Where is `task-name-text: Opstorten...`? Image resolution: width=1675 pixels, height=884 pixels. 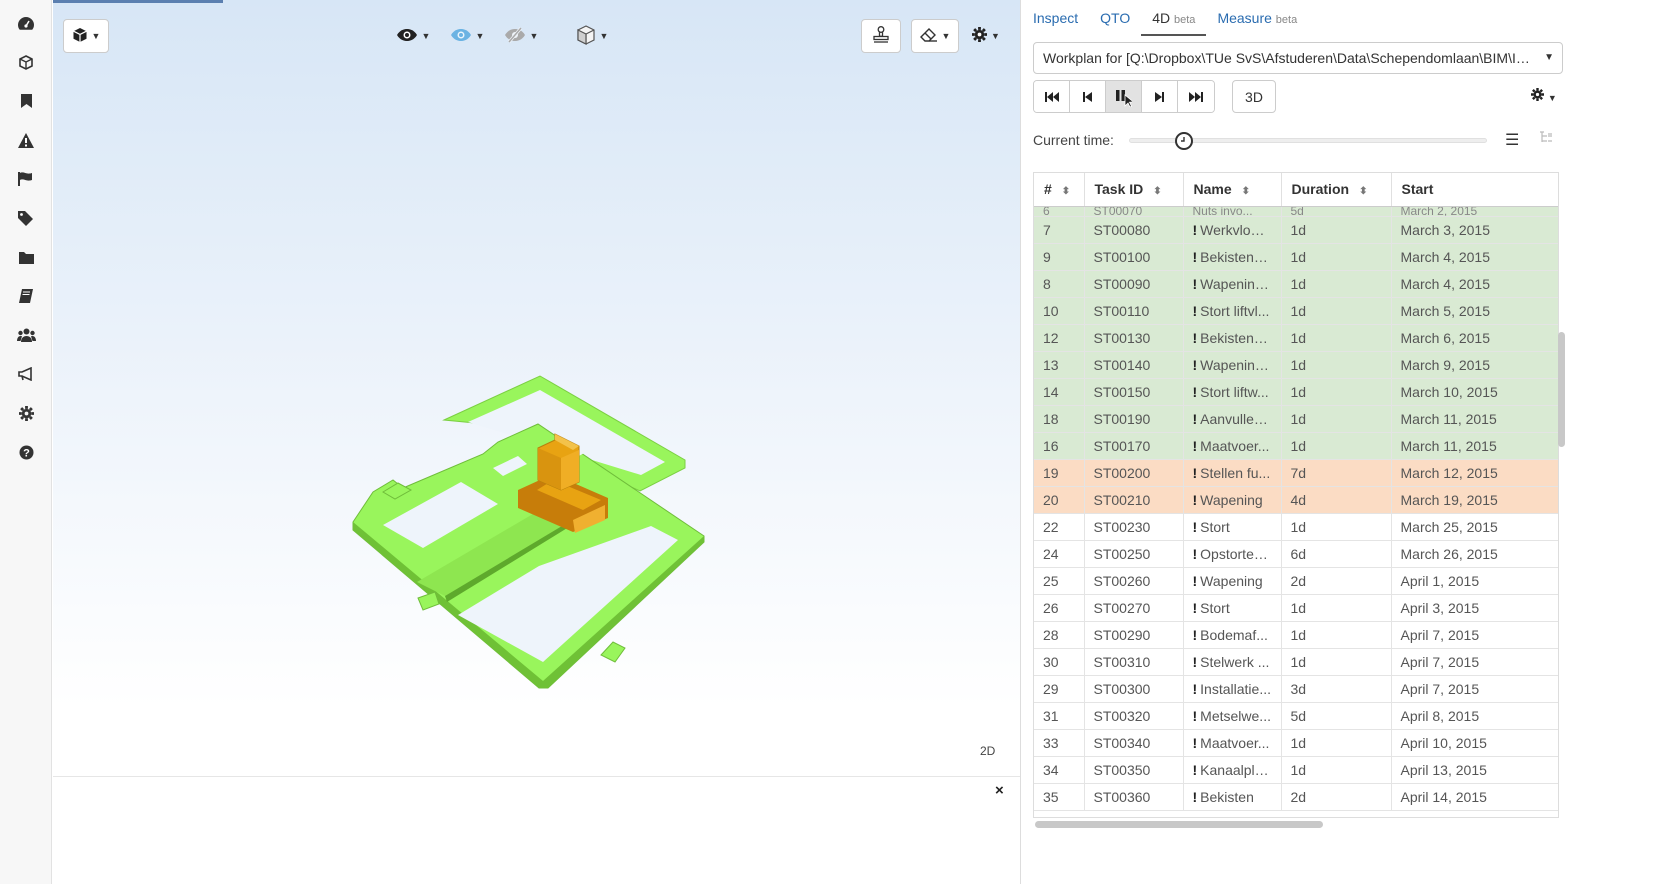 task-name-text: Opstorten... is located at coordinates (1237, 553).